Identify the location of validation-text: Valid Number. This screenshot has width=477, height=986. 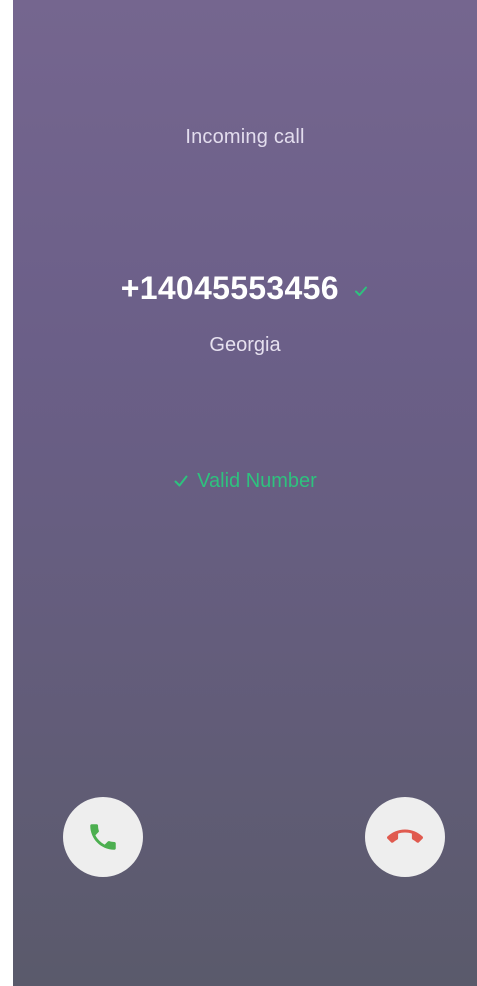
(257, 481).